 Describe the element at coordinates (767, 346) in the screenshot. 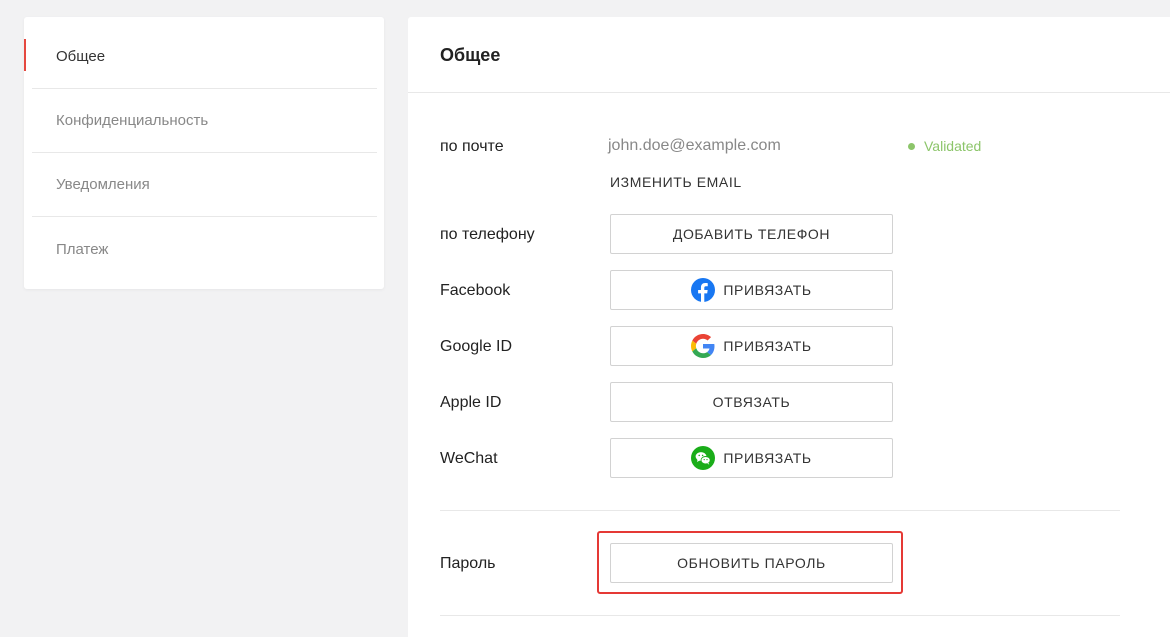

I see `link-google-button-label: ПРИВЯЗАТЬ` at that location.